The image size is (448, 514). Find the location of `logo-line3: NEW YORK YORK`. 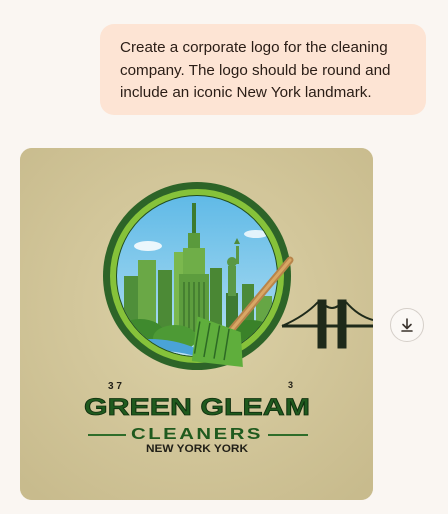

logo-line3: NEW YORK YORK is located at coordinates (197, 449).